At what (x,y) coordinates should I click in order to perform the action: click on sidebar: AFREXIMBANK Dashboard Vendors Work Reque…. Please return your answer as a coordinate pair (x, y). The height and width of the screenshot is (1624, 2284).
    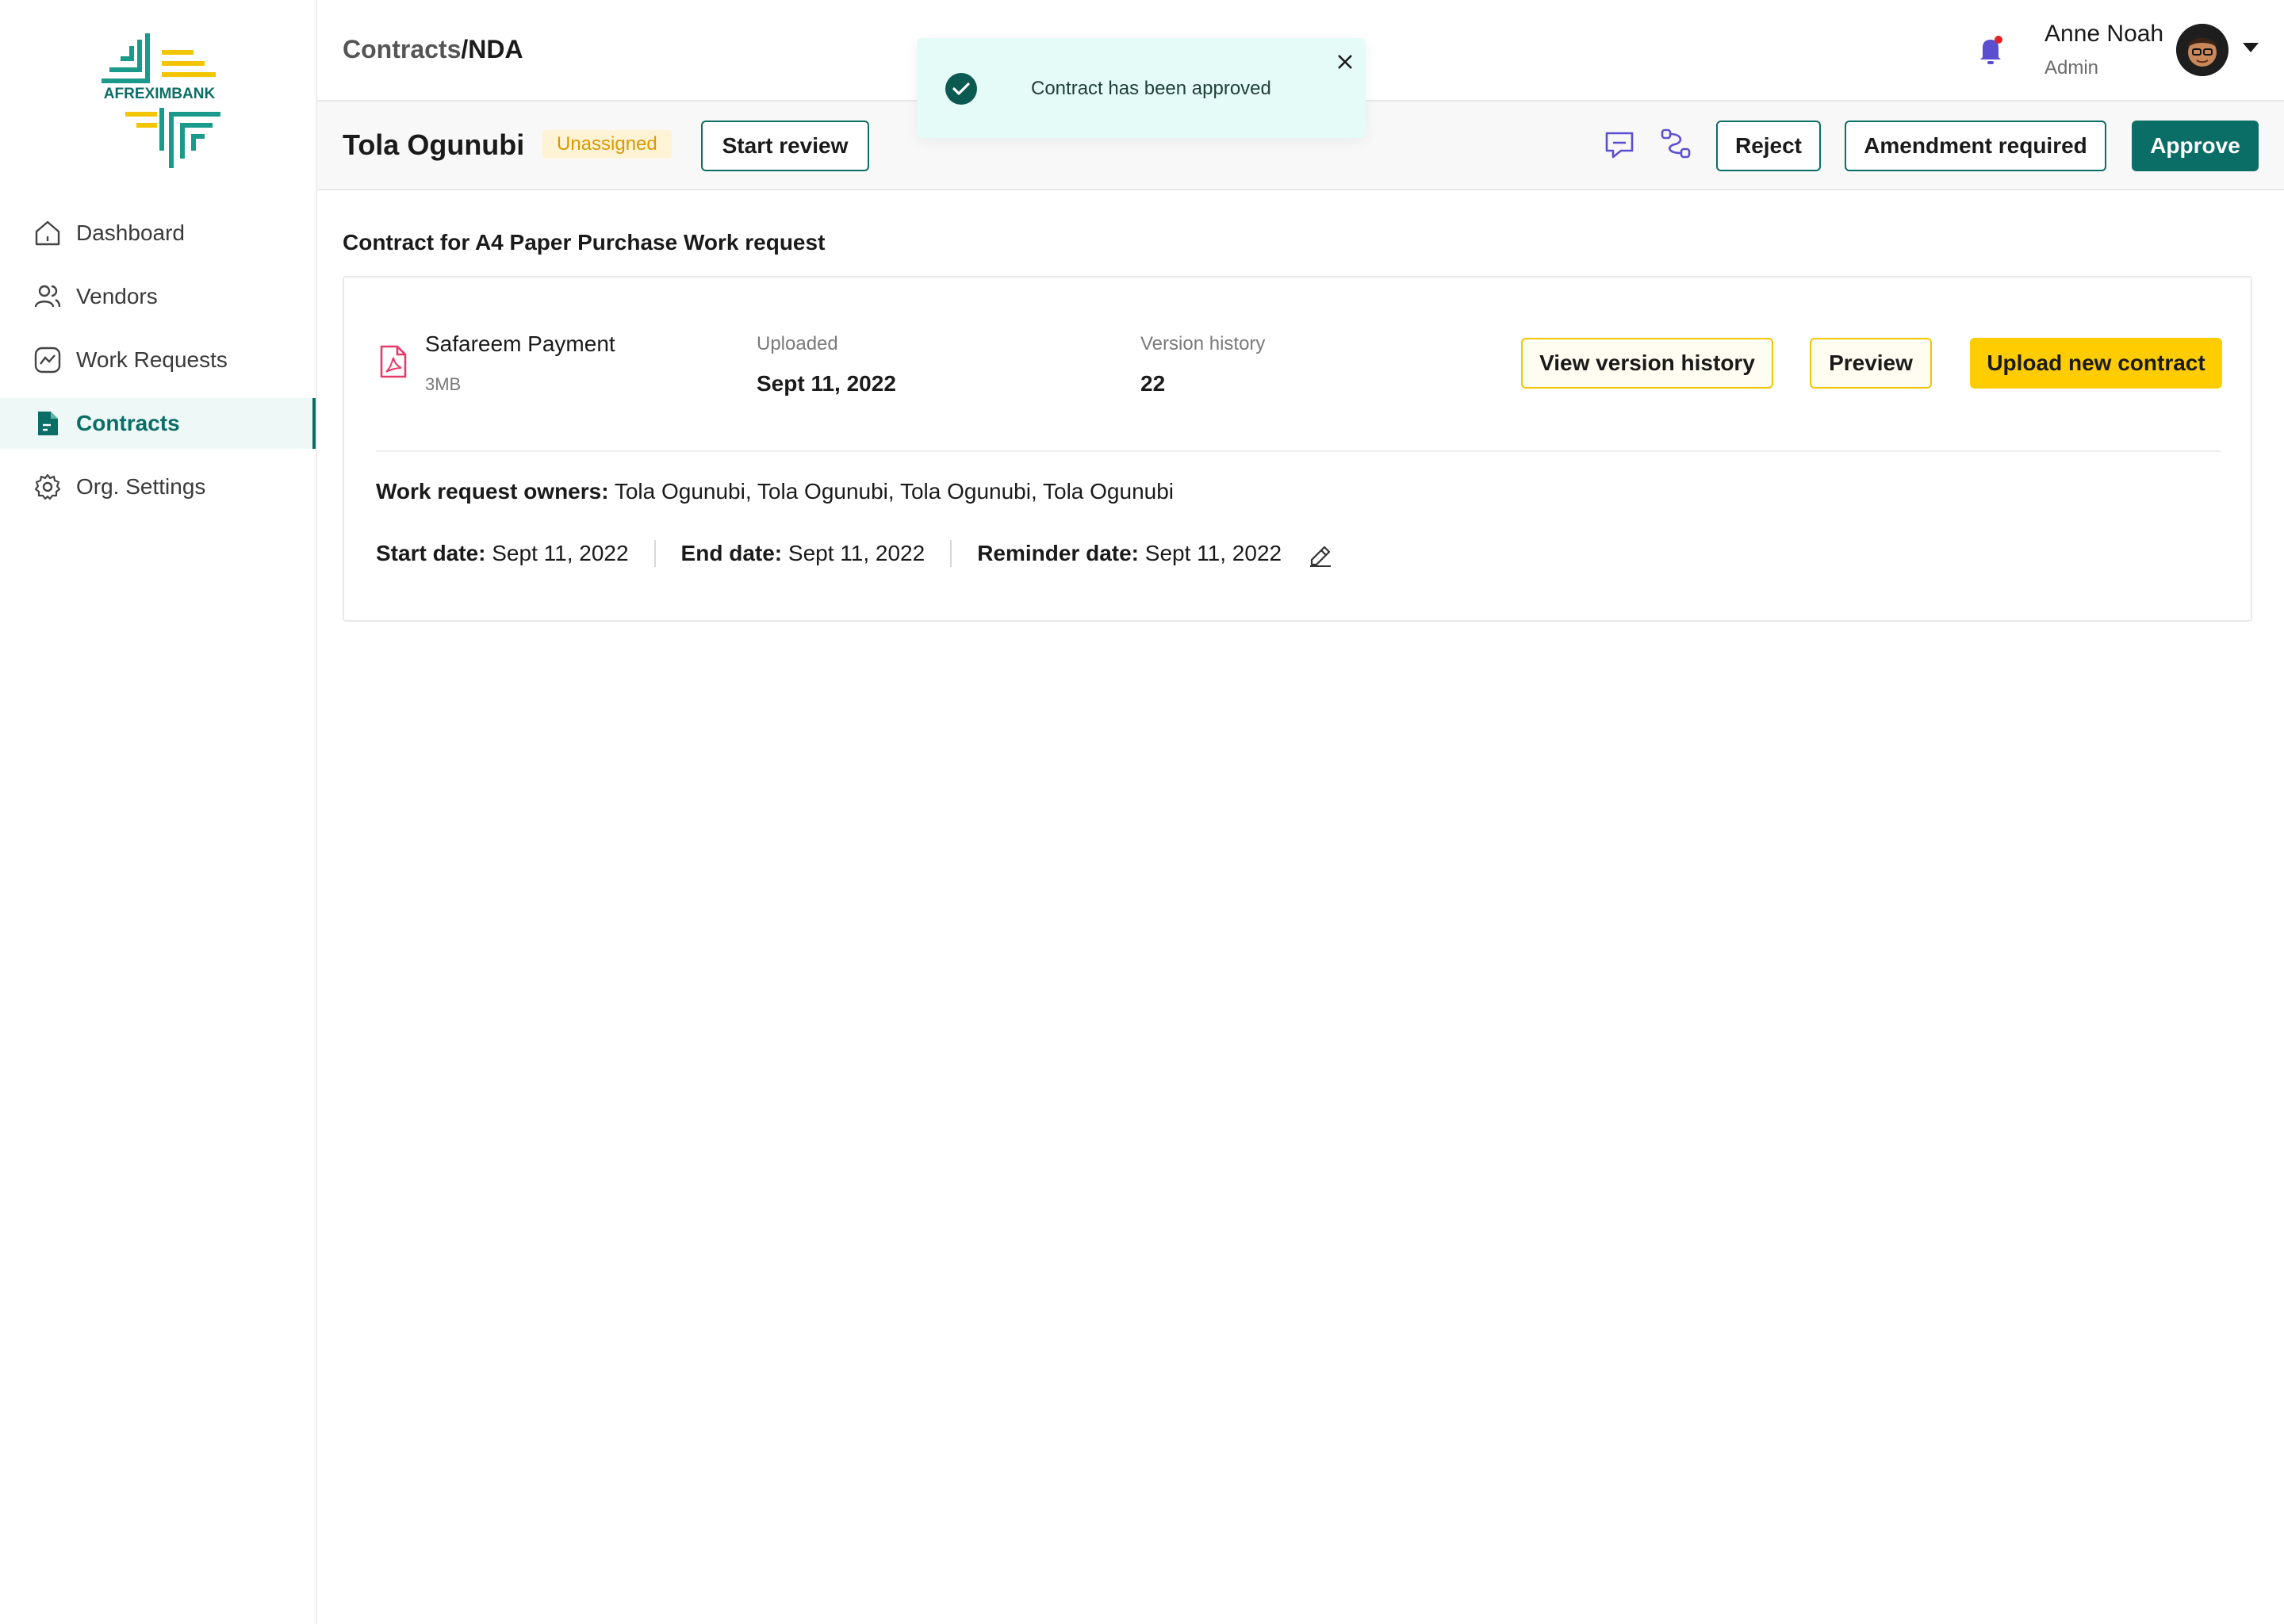
    Looking at the image, I should click on (158, 812).